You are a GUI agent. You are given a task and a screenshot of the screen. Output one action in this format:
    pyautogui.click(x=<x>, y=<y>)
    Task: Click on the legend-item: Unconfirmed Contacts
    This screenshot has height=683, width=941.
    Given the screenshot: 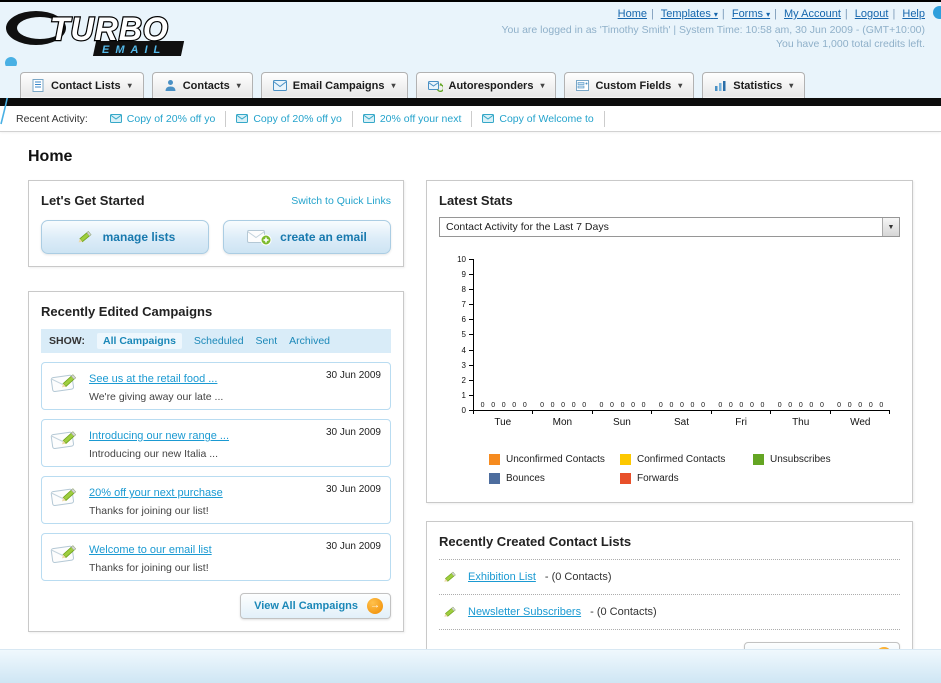 What is the action you would take?
    pyautogui.click(x=554, y=459)
    